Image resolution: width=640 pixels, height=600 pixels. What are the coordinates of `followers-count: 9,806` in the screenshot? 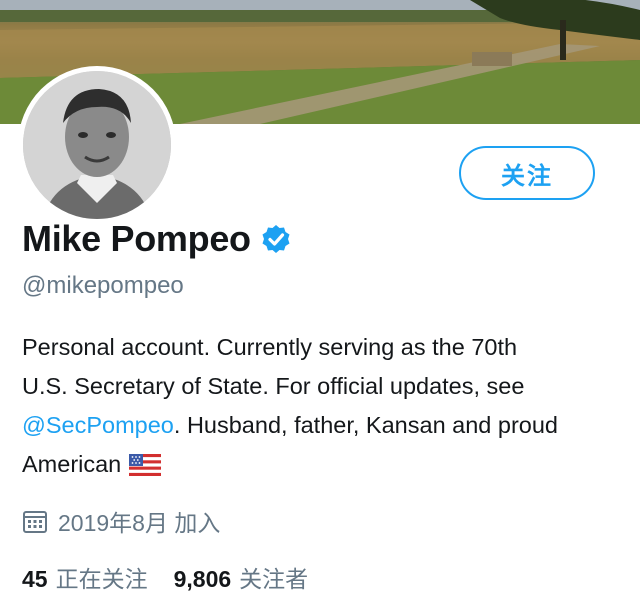 It's located at (202, 579).